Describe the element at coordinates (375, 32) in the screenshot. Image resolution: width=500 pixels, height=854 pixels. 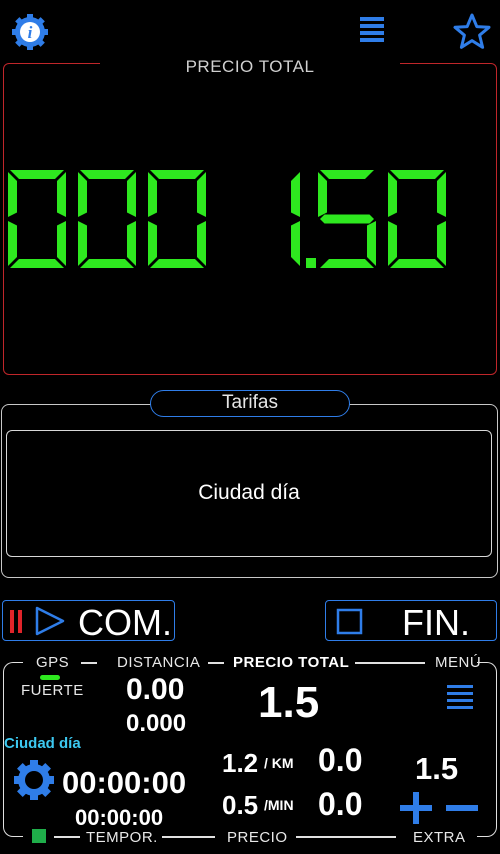
I see `menu-icon` at that location.